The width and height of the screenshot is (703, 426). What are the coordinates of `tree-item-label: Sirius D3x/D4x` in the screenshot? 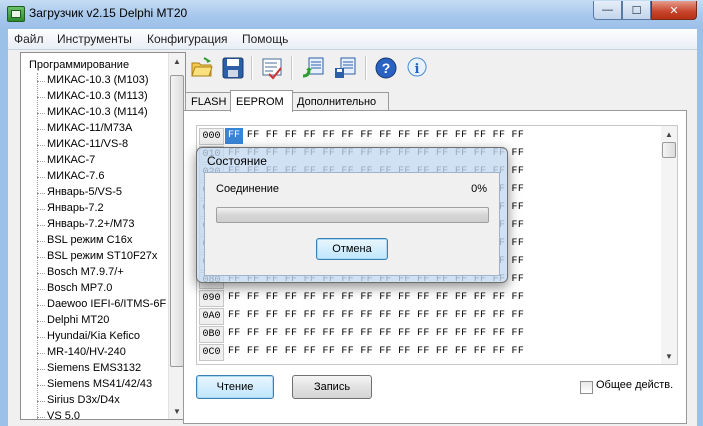 It's located at (83, 400).